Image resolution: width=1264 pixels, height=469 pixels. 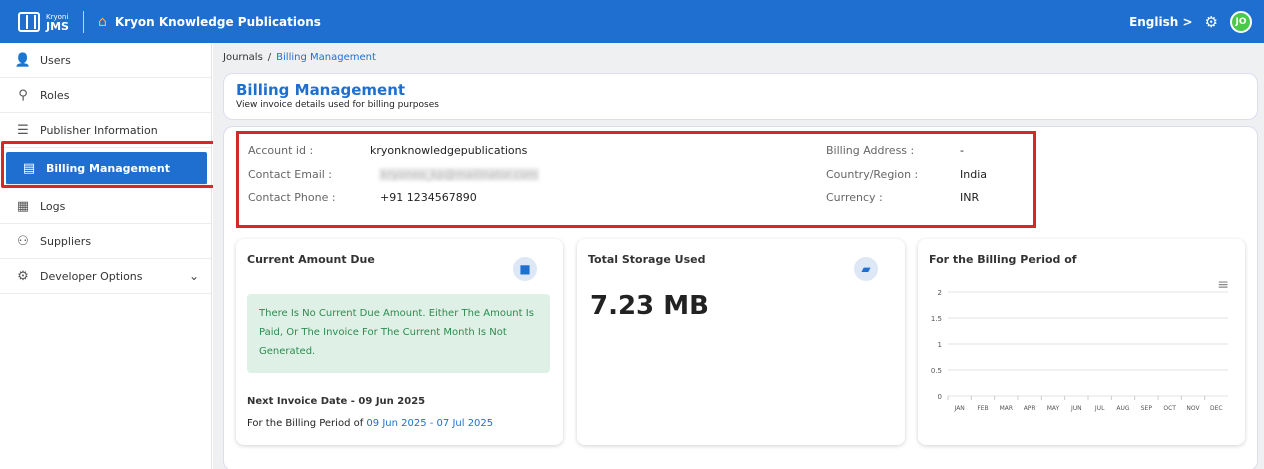 What do you see at coordinates (647, 259) in the screenshot?
I see `card-title: Total Storage Used` at bounding box center [647, 259].